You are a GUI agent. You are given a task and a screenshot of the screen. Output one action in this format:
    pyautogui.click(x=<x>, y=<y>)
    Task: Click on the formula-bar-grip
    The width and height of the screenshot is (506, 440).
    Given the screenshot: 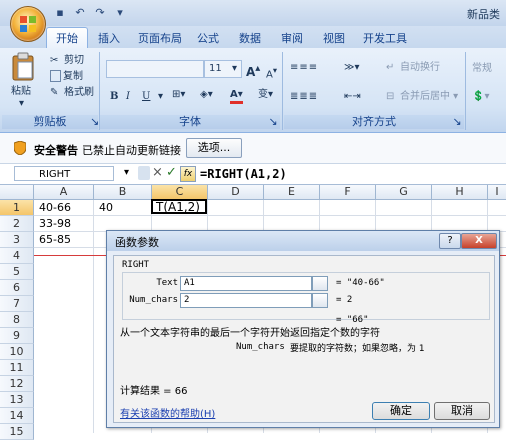 What is the action you would take?
    pyautogui.click(x=144, y=173)
    